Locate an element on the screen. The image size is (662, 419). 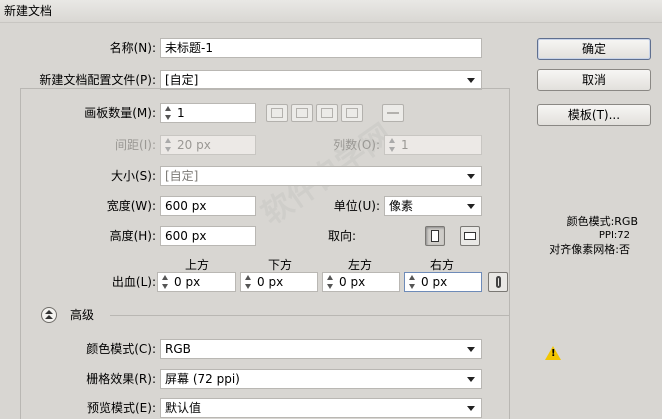
preview-mode-select: 默认值 is located at coordinates (321, 408).